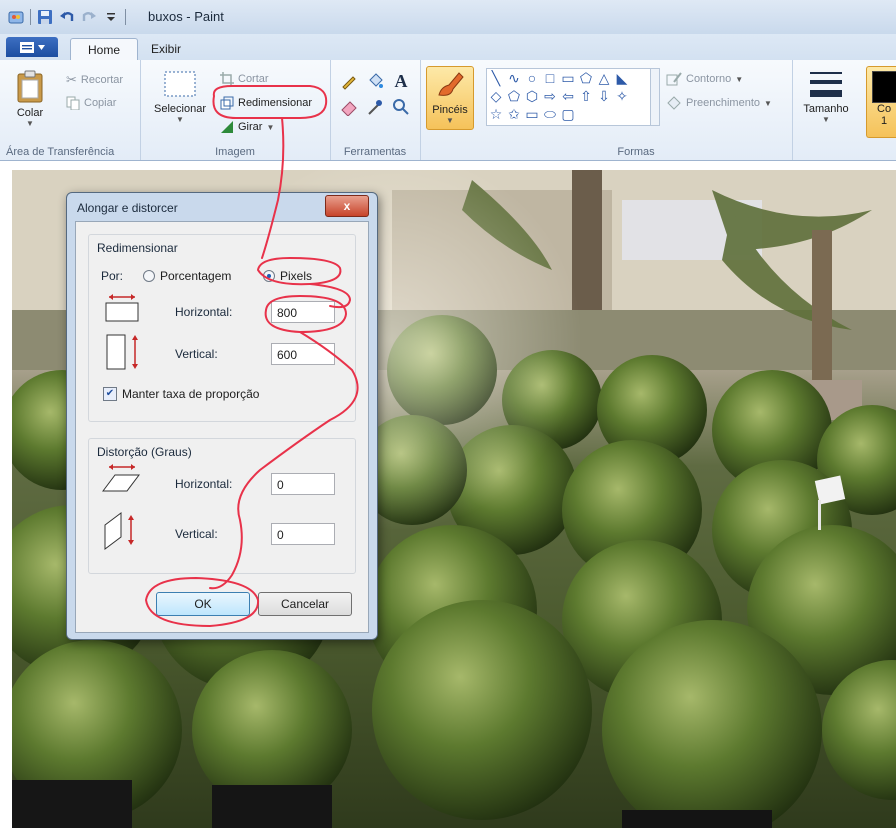  I want to click on by-label: Por:, so click(112, 276).